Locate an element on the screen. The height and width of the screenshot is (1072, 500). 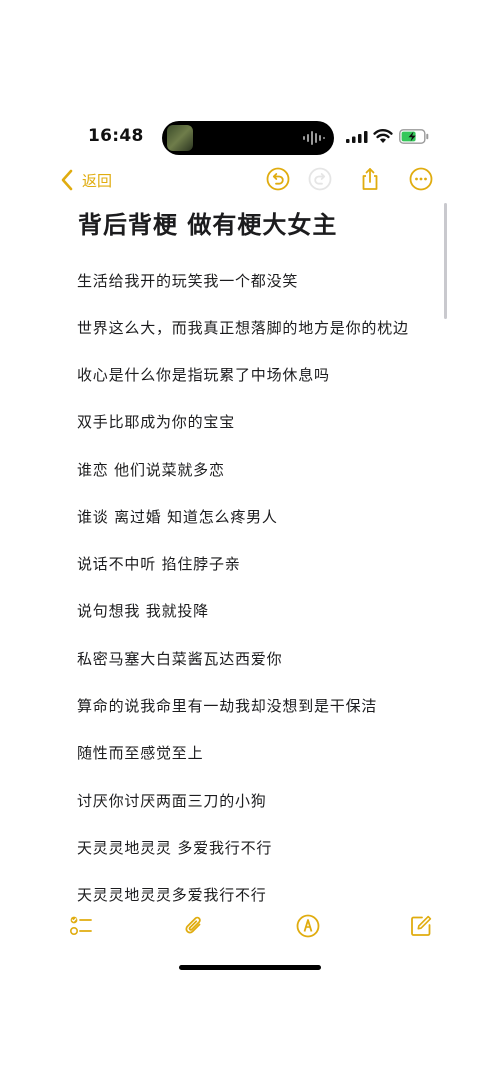
share-button is located at coordinates (370, 179).